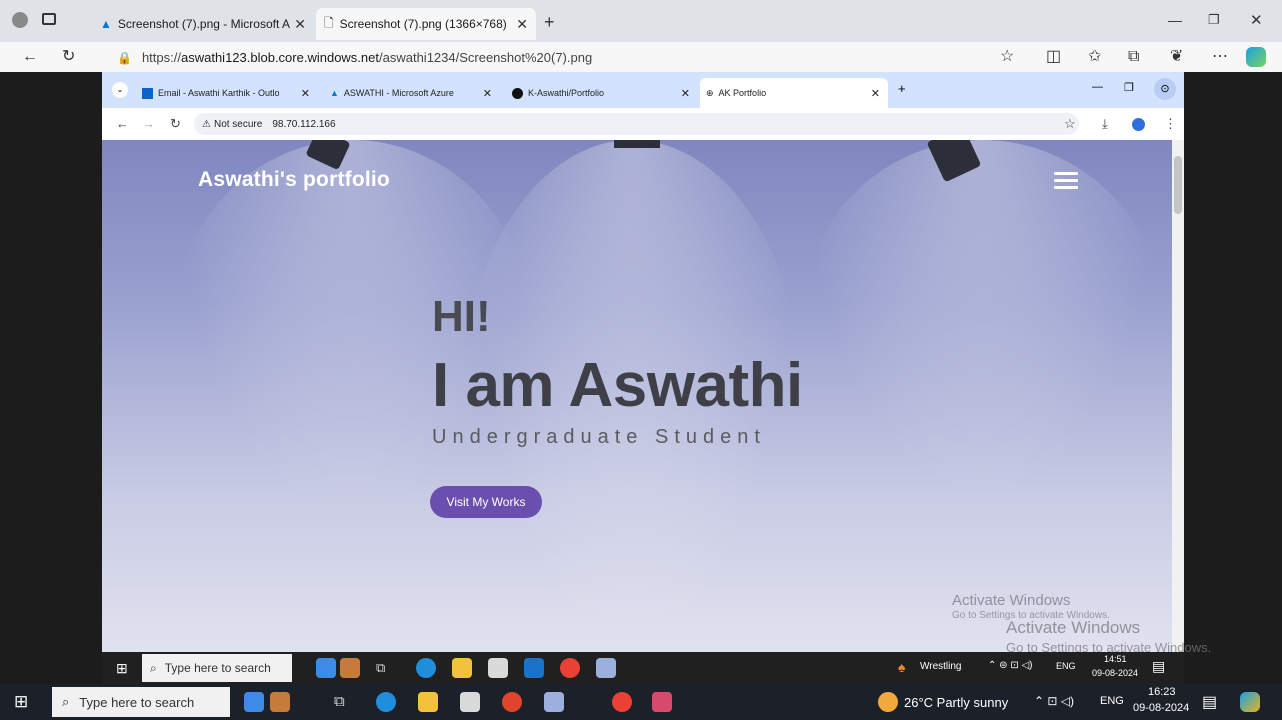 This screenshot has height=720, width=1282. Describe the element at coordinates (794, 93) in the screenshot. I see `tab-inner-4: ⊕ AK Portfolio ✕` at that location.